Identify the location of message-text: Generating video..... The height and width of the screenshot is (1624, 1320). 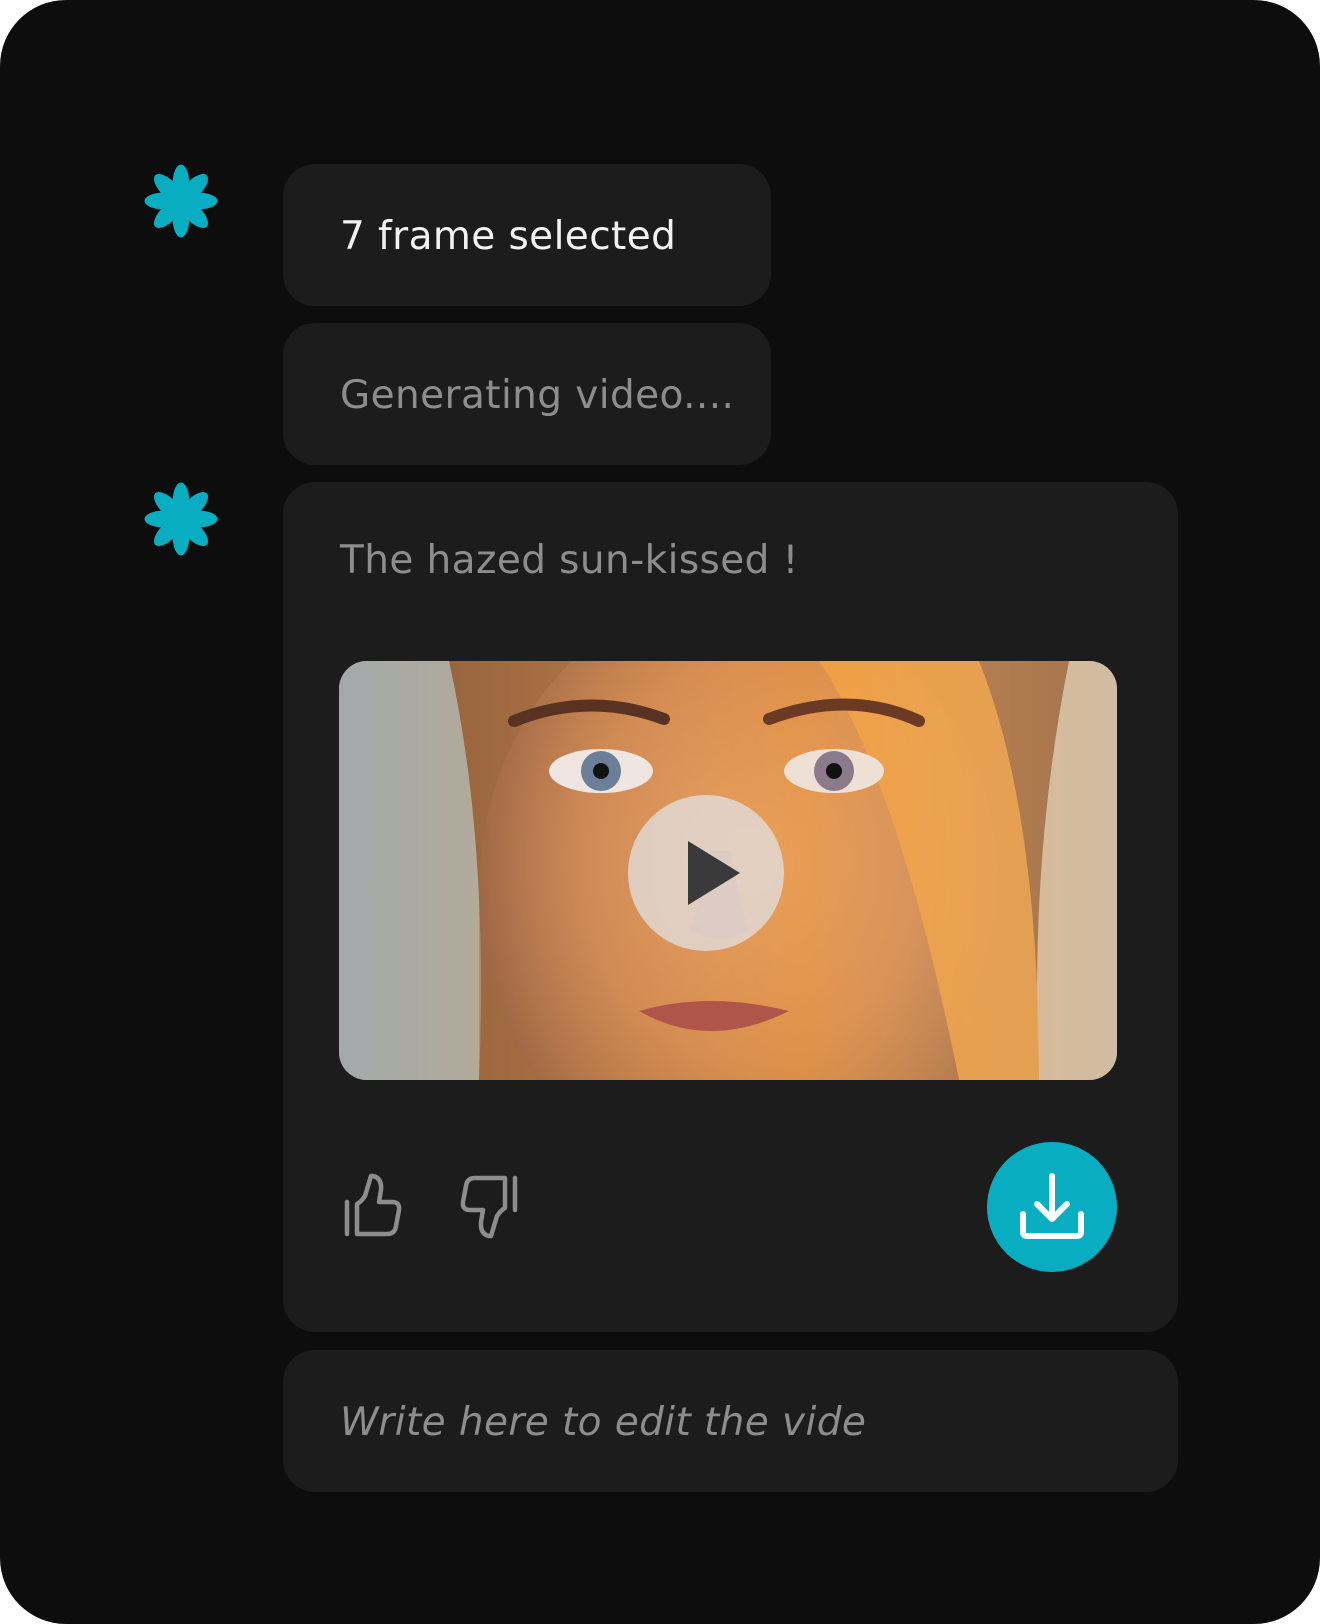
(537, 395).